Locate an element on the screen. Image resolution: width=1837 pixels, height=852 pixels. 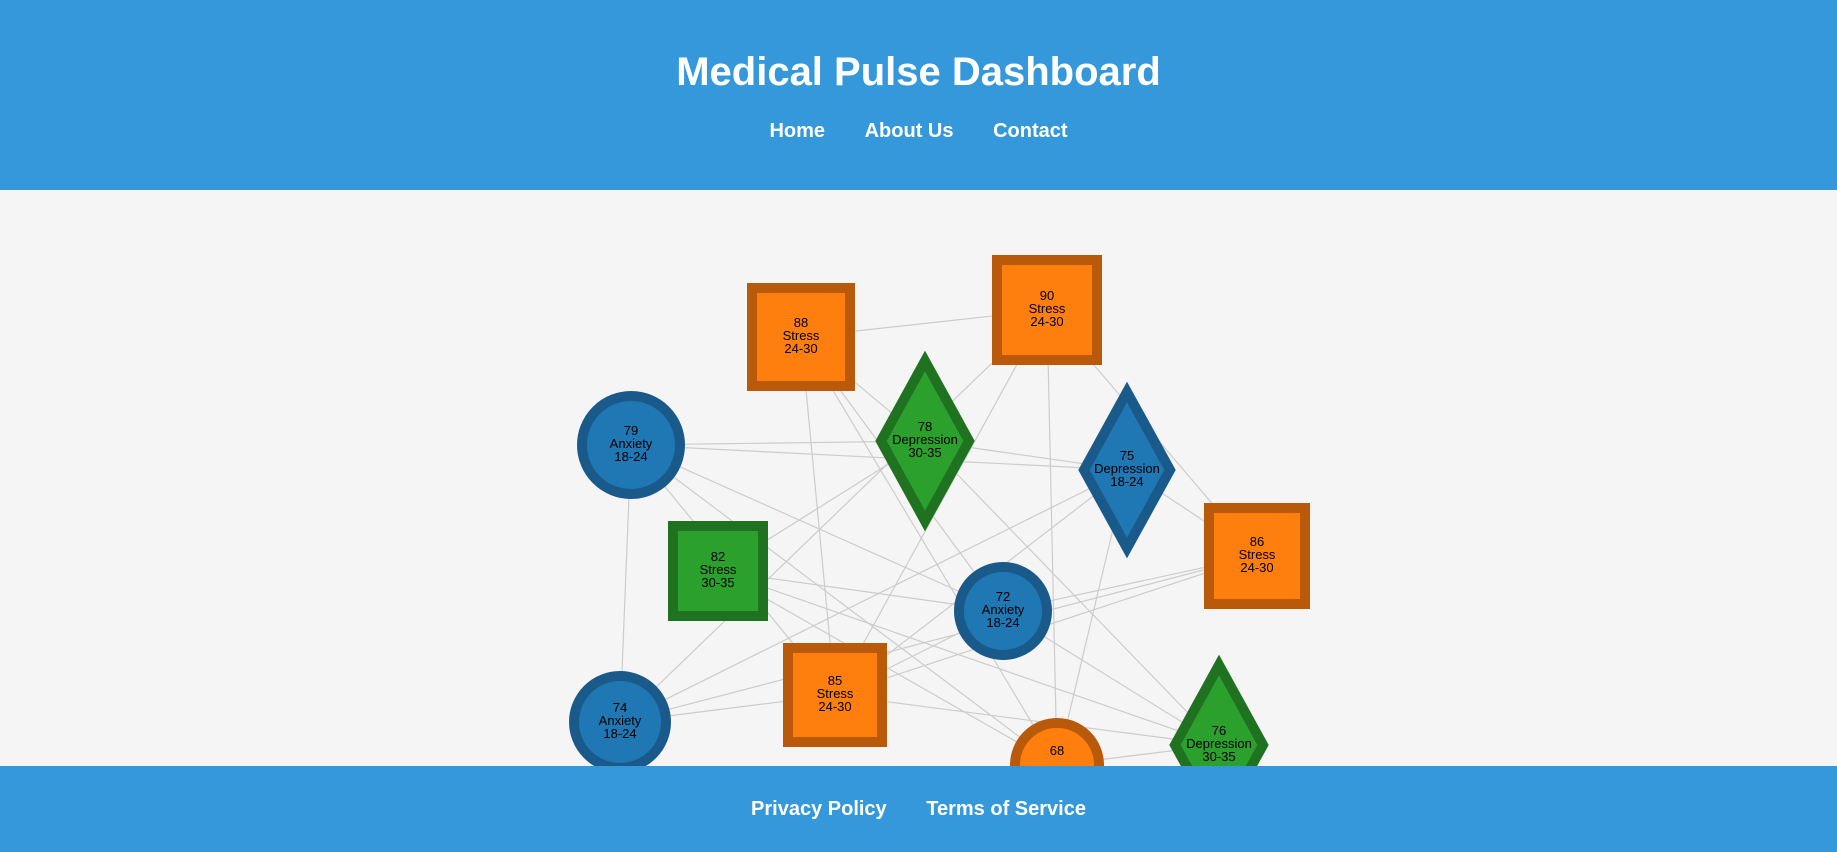
graph-node-diamond: 76Depression30-35 is located at coordinates (1219, 710).